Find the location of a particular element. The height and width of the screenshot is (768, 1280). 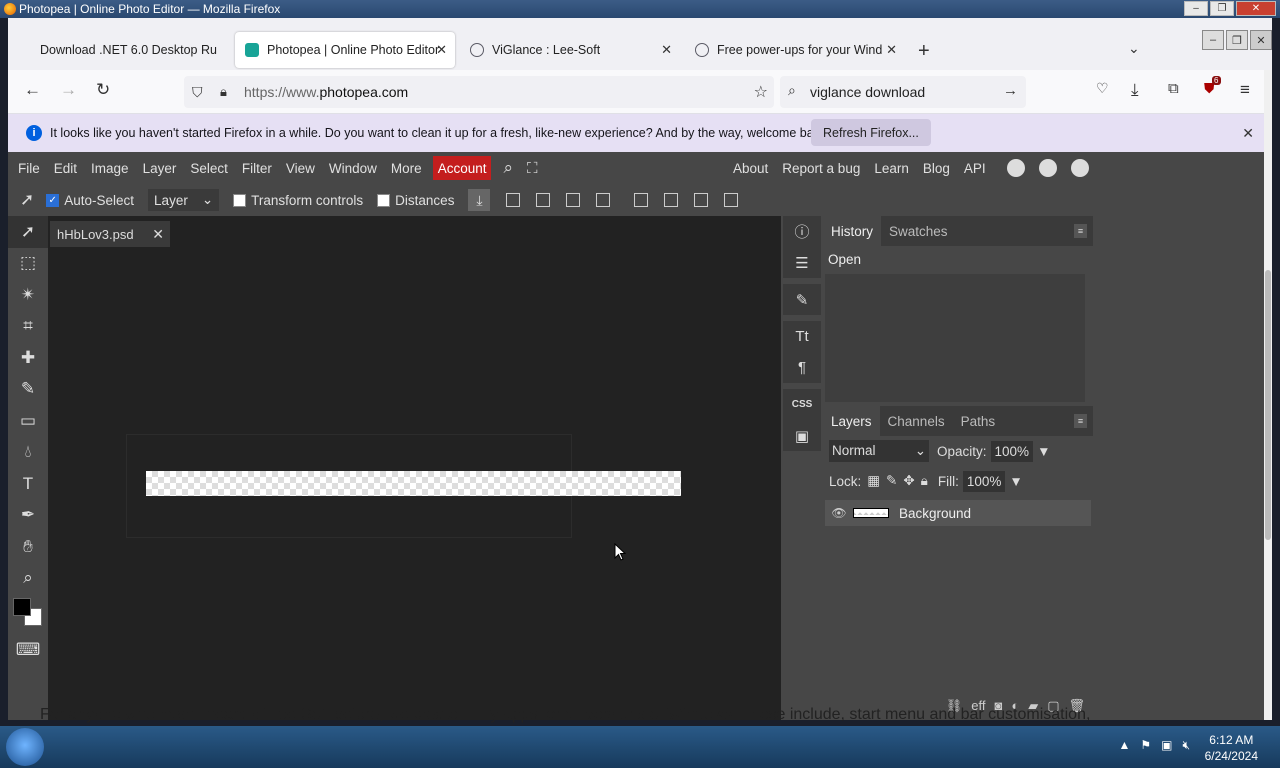

align-left-icon is located at coordinates (513, 200).